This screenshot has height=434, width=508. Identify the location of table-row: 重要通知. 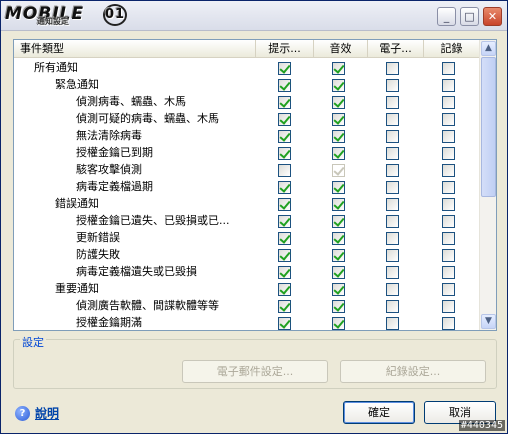
(247, 288).